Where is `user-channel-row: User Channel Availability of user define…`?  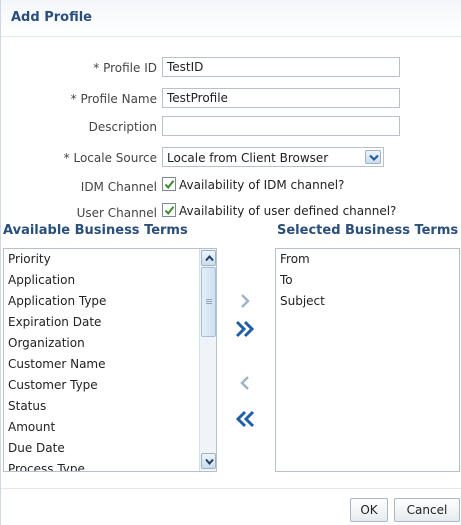 user-channel-row: User Channel Availability of user define… is located at coordinates (231, 213).